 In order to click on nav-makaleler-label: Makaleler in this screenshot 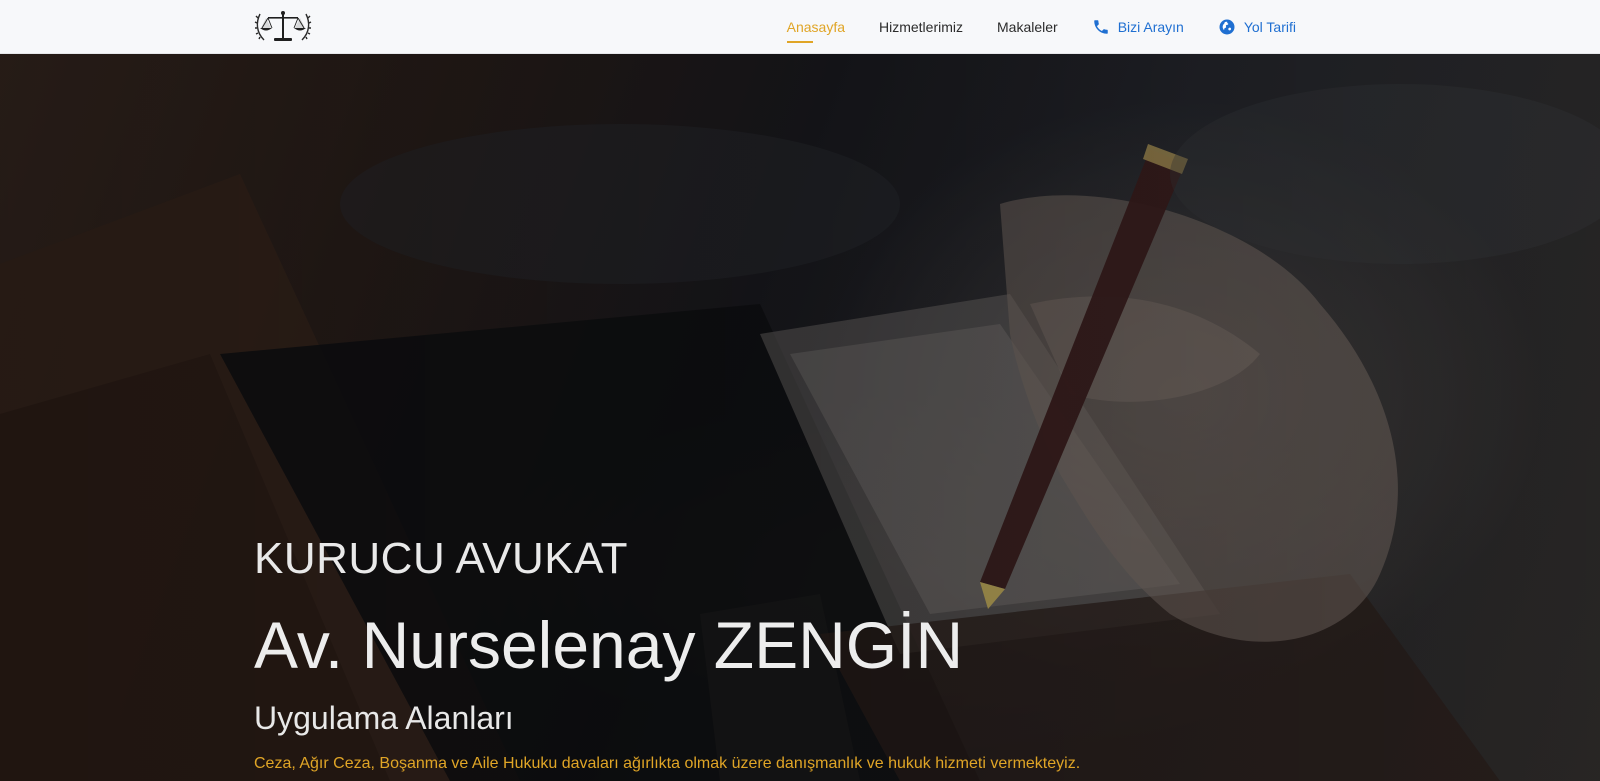, I will do `click(1027, 27)`.